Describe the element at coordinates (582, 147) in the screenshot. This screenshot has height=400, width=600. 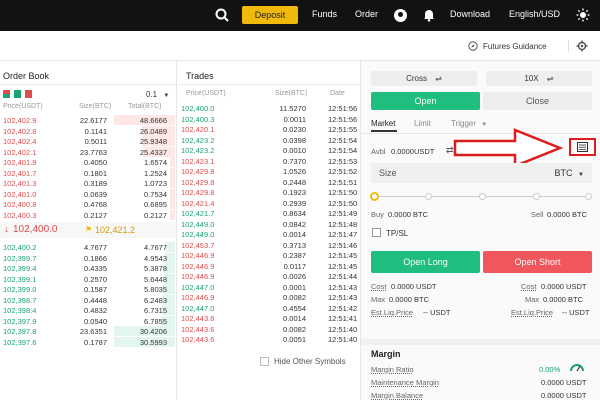
I see `calculator-icon` at that location.